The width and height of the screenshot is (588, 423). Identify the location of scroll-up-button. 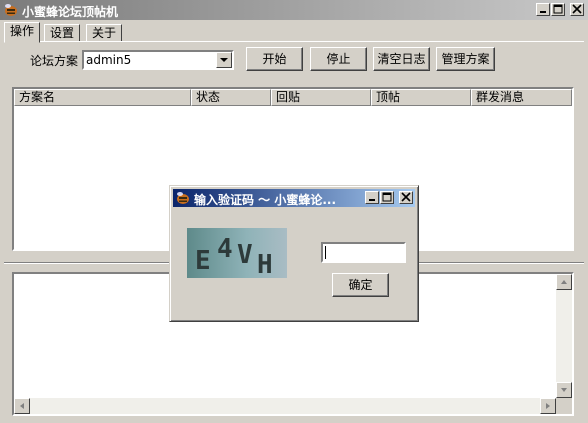
(564, 282).